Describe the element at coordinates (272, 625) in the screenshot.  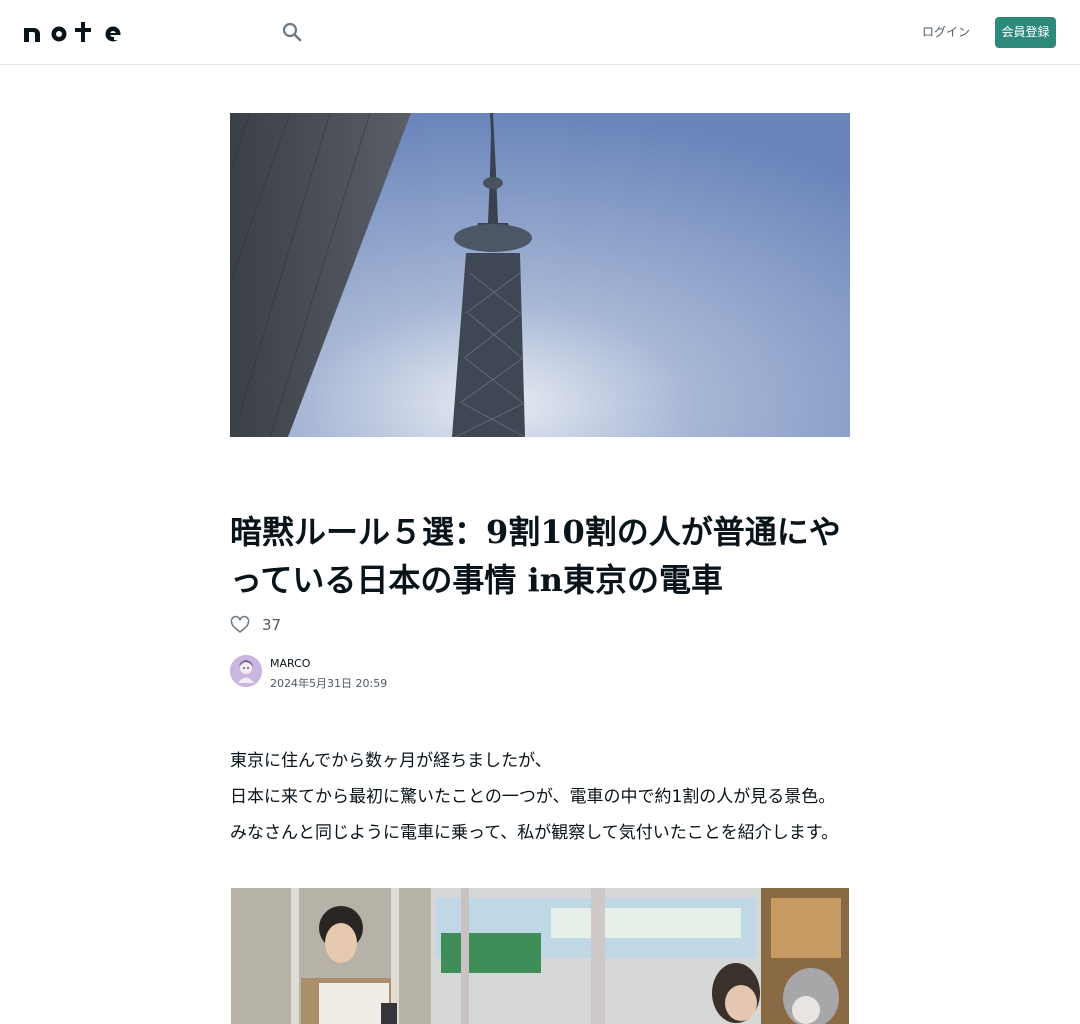
I see `like-count: 37` at that location.